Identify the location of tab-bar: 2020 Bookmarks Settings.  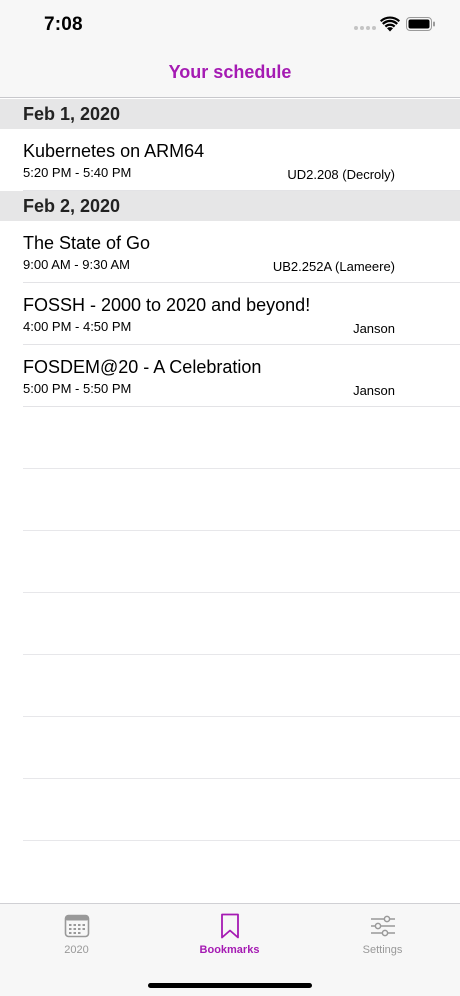
(230, 949).